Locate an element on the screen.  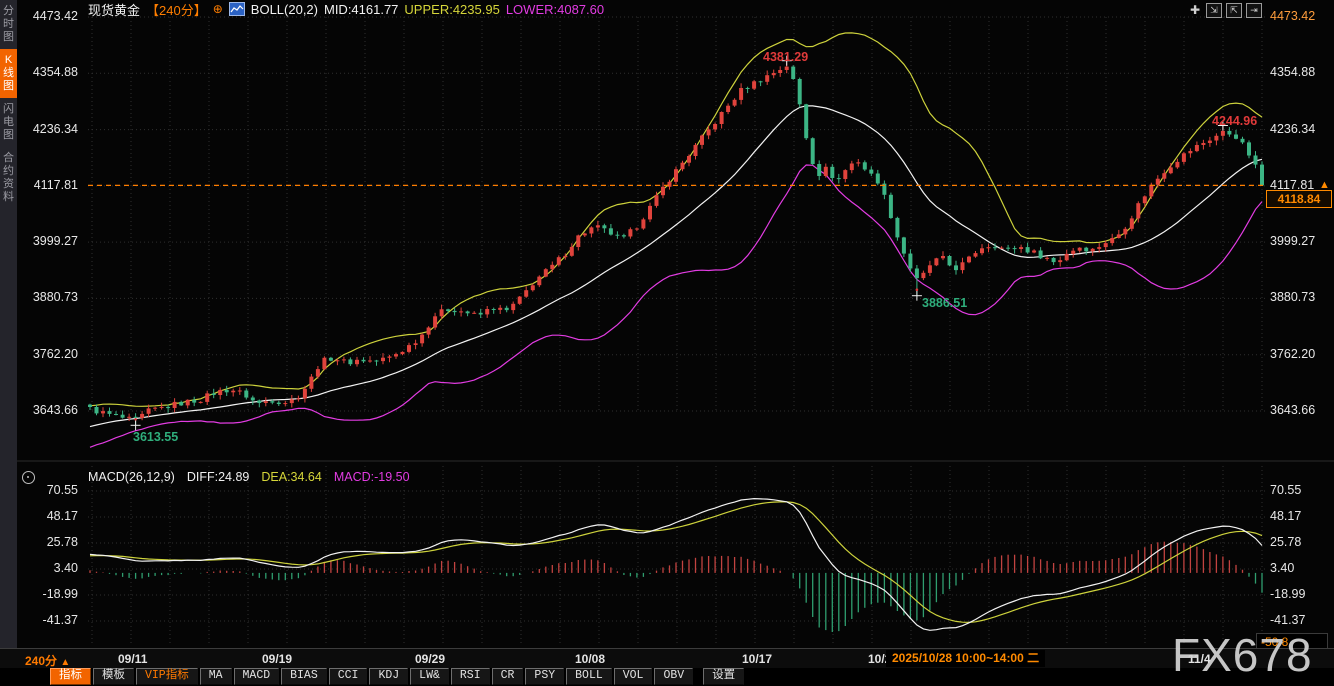
date-tick-label: 09/11 is located at coordinates (133, 659).